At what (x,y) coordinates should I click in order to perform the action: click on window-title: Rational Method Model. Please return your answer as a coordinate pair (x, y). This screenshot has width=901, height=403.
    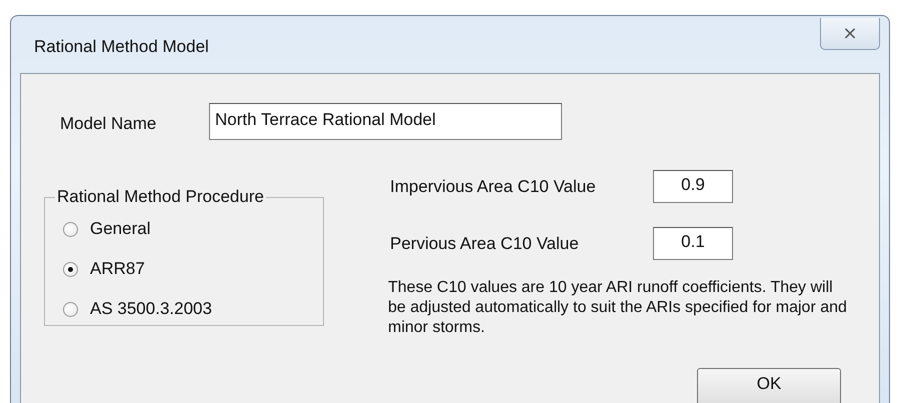
    Looking at the image, I should click on (121, 47).